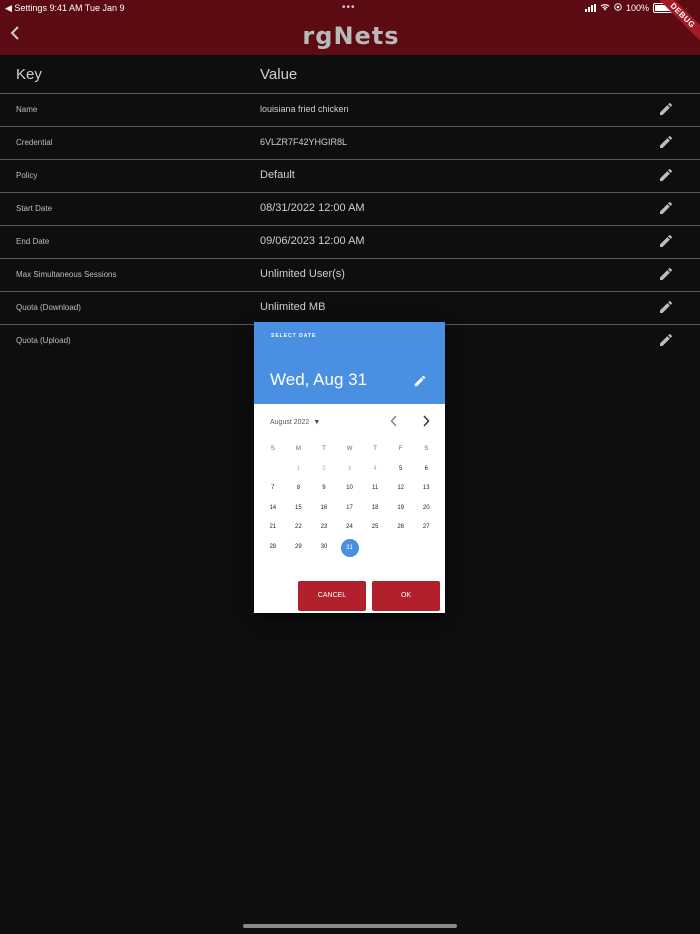 The image size is (700, 934). I want to click on chevron-right-icon, so click(426, 421).